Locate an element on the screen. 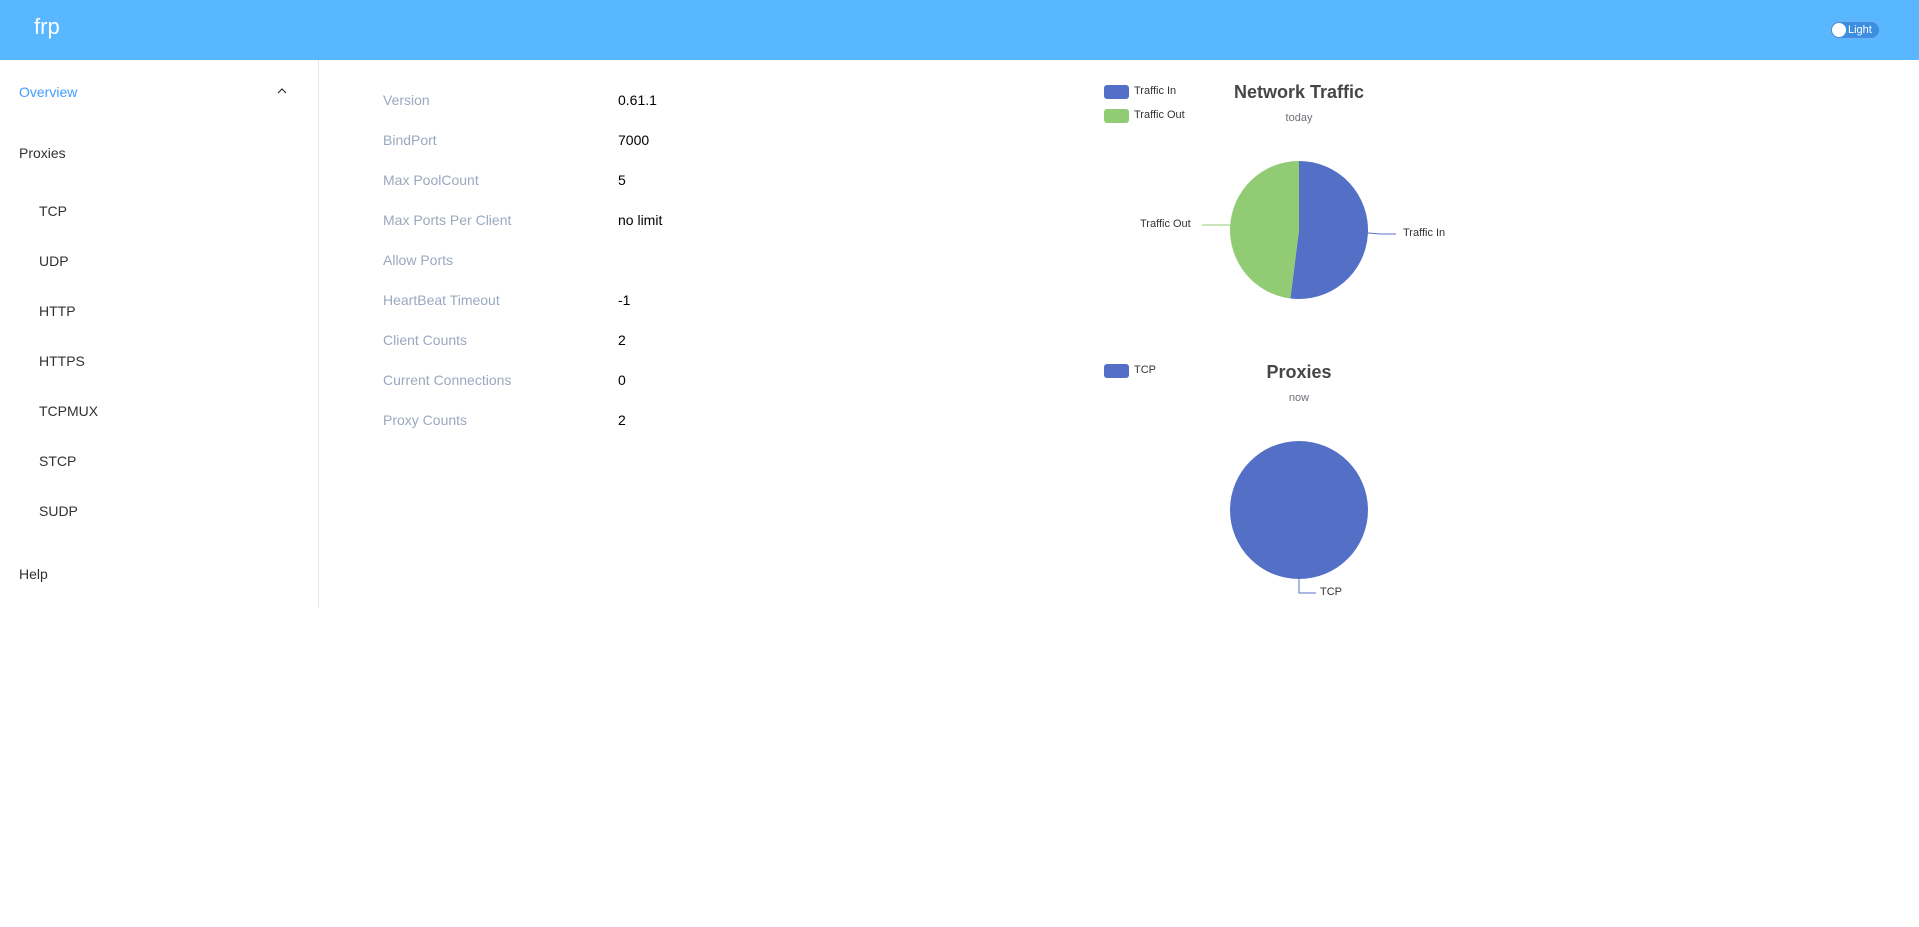  info-value: 0 is located at coordinates (622, 380).